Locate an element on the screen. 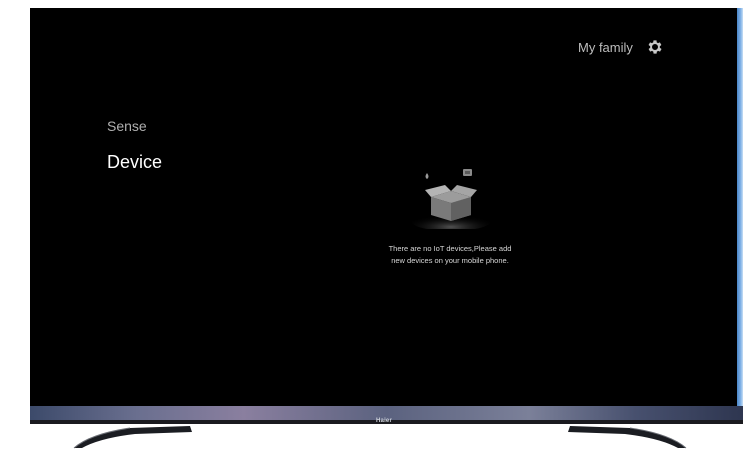 This screenshot has height=456, width=750. empty-box-icon is located at coordinates (451, 199).